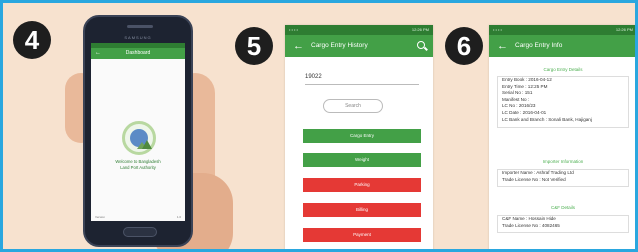 The width and height of the screenshot is (638, 252). I want to click on detail-row: Manifest No :, so click(516, 99).